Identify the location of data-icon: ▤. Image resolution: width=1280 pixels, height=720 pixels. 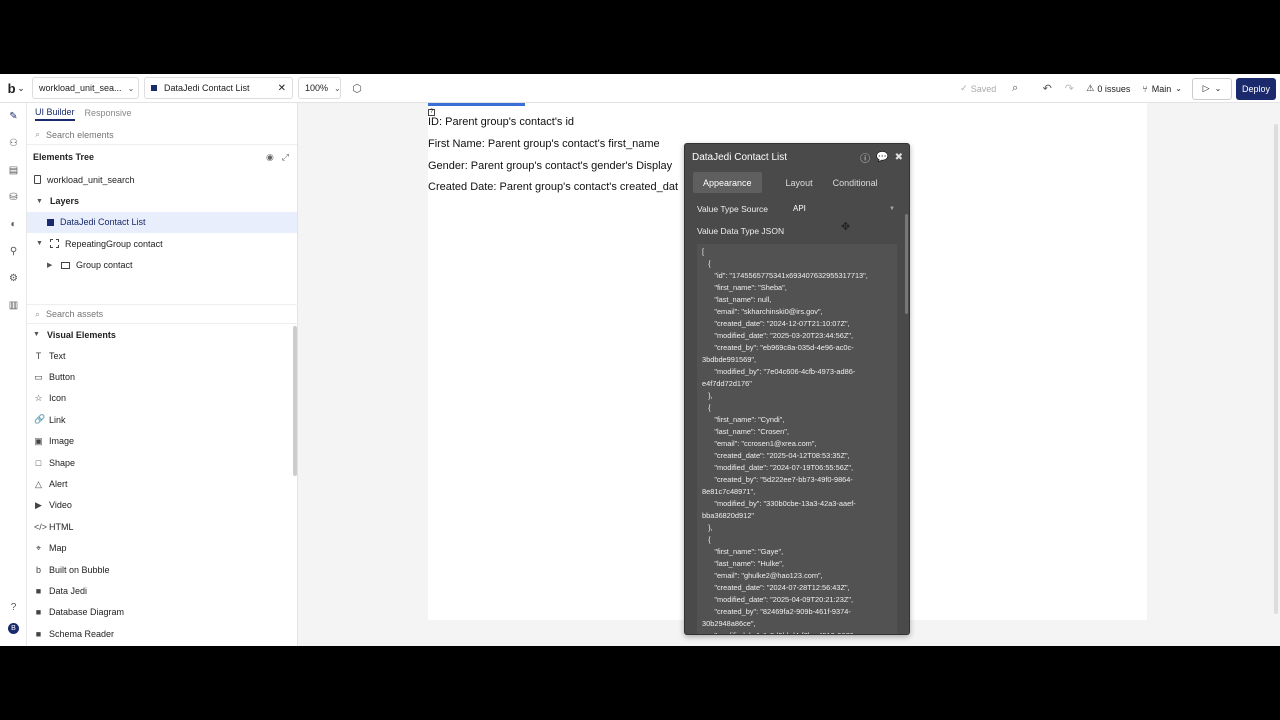
(13, 170).